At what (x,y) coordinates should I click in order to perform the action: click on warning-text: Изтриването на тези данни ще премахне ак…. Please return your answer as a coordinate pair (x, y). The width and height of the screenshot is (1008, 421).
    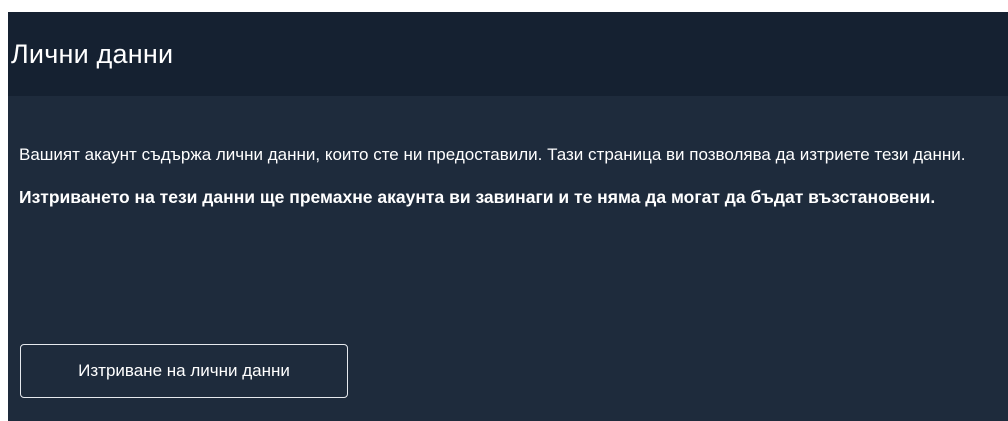
    Looking at the image, I should click on (477, 197).